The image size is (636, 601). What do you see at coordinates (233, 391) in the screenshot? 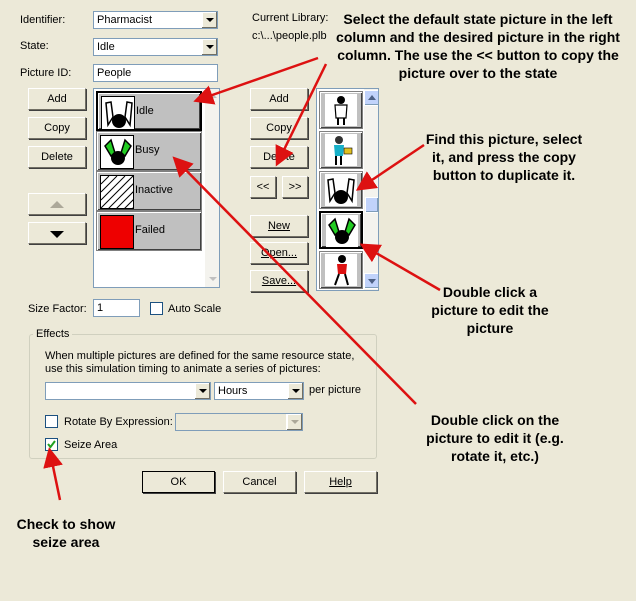
I see `units-value: Hours` at bounding box center [233, 391].